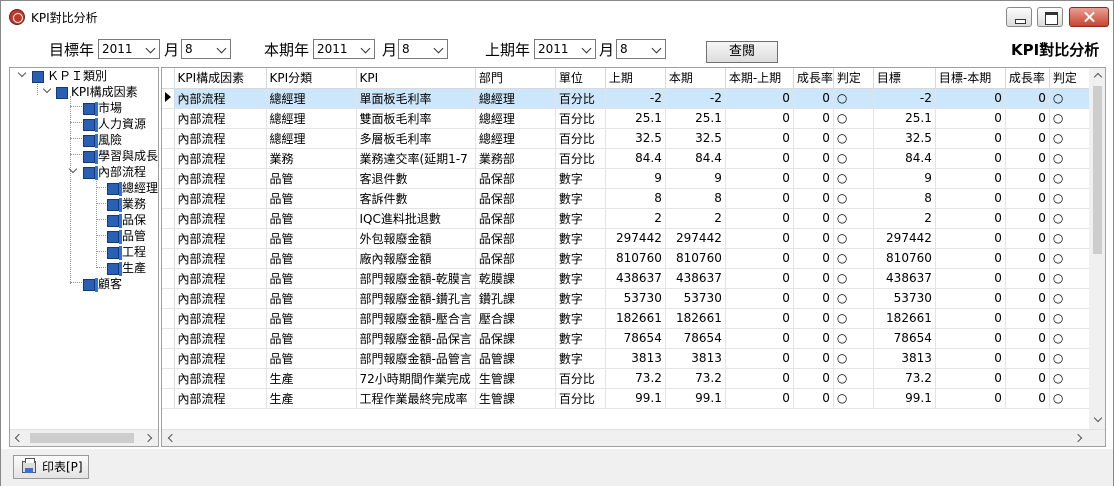 Image resolution: width=1114 pixels, height=486 pixels. Describe the element at coordinates (51, 467) in the screenshot. I see `print-button: 印表[P]` at that location.